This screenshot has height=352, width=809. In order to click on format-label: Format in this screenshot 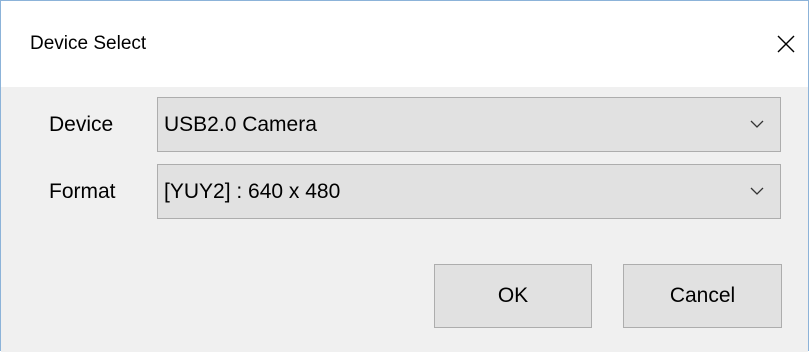, I will do `click(82, 191)`.